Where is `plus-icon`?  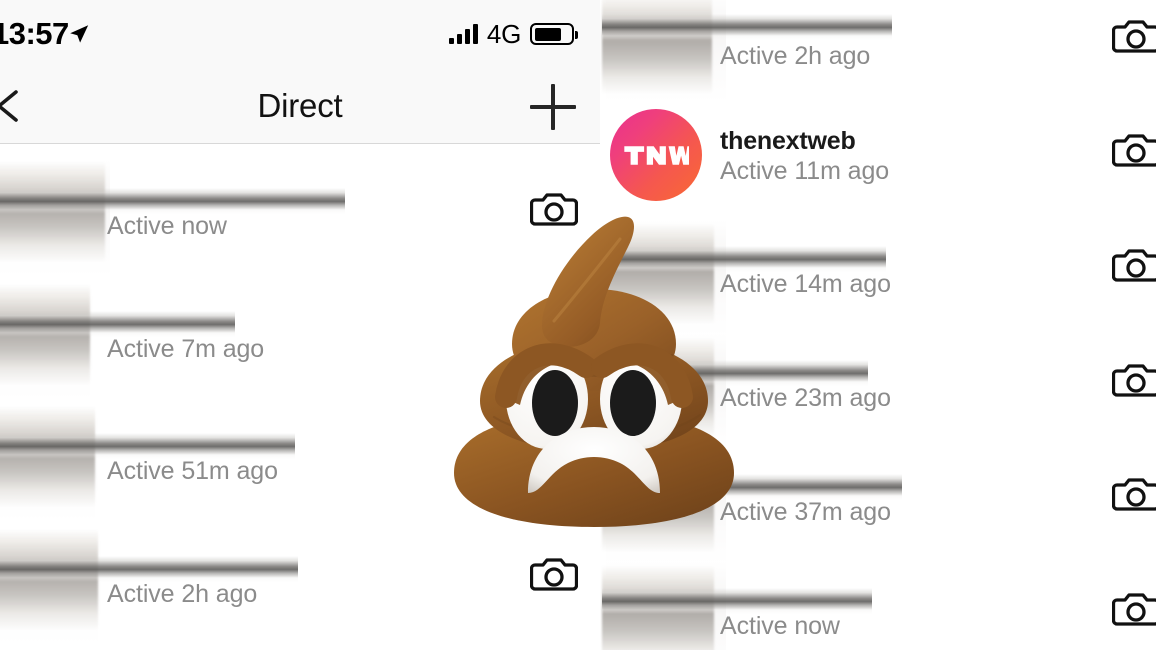
plus-icon is located at coordinates (553, 107).